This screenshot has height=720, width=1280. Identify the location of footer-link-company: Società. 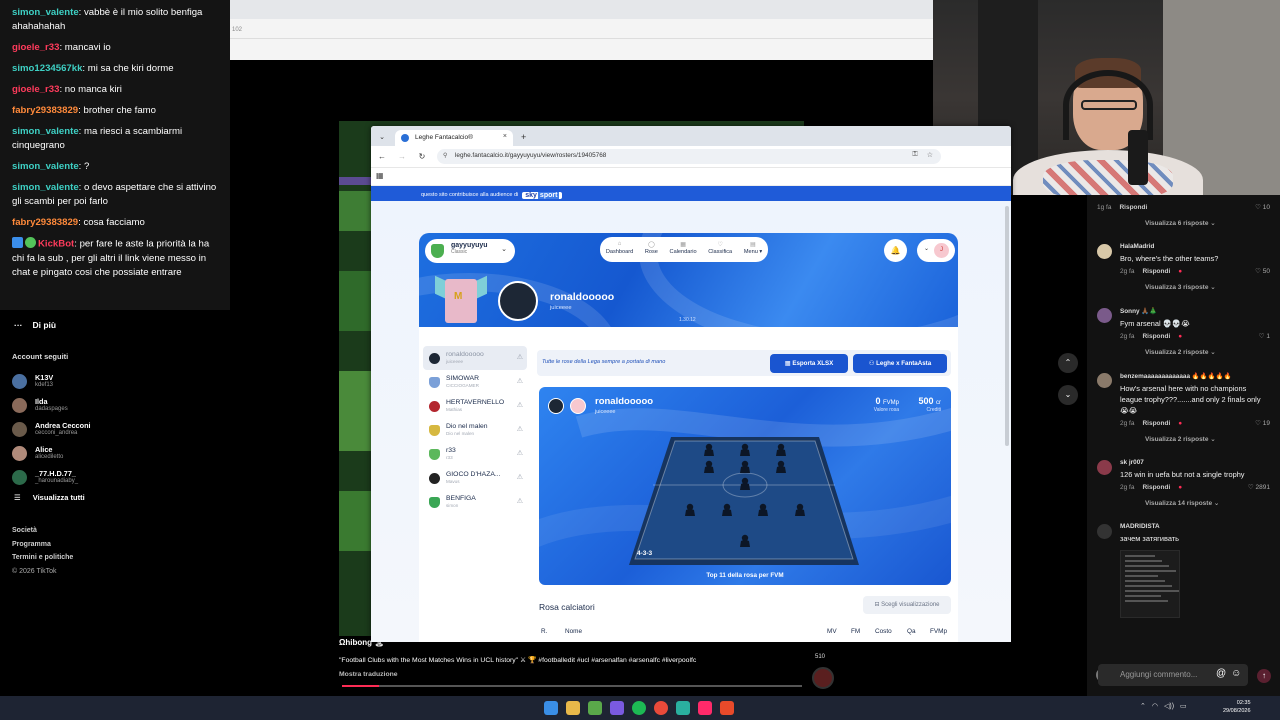
(115, 531).